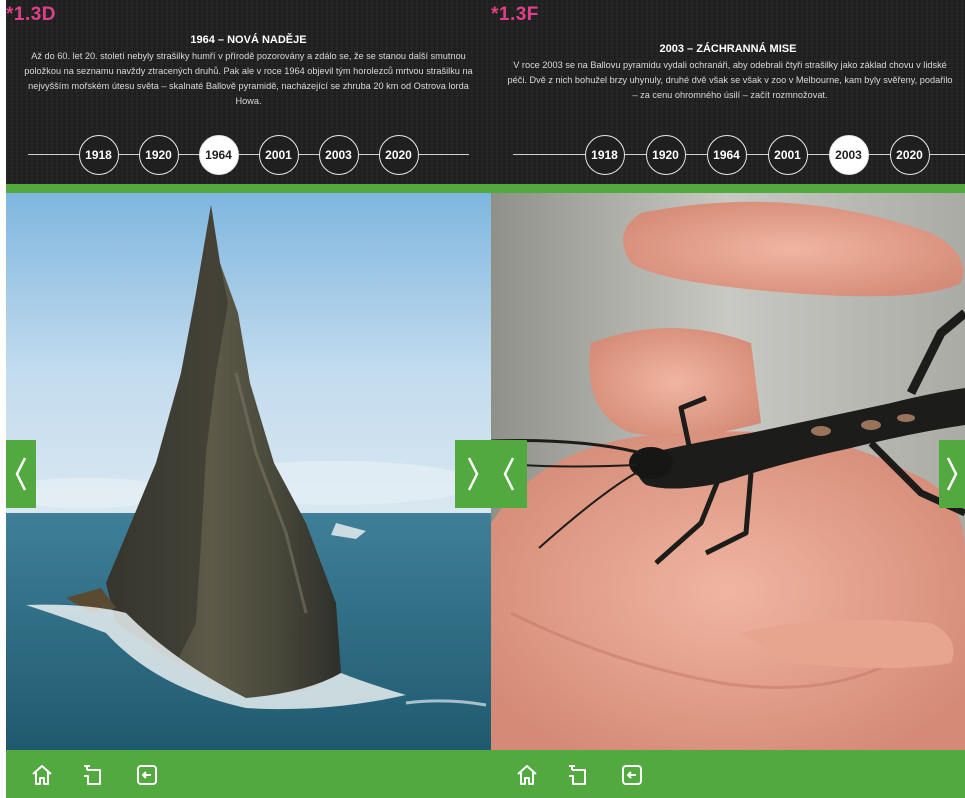 The width and height of the screenshot is (965, 798). Describe the element at coordinates (338, 155) in the screenshot. I see `timeline-year-2003: 2003` at that location.